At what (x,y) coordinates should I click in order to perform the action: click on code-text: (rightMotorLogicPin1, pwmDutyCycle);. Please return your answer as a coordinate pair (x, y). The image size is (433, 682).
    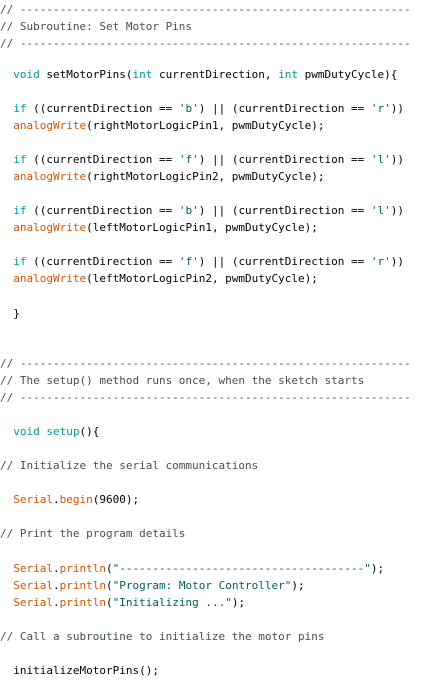
    Looking at the image, I should click on (205, 125).